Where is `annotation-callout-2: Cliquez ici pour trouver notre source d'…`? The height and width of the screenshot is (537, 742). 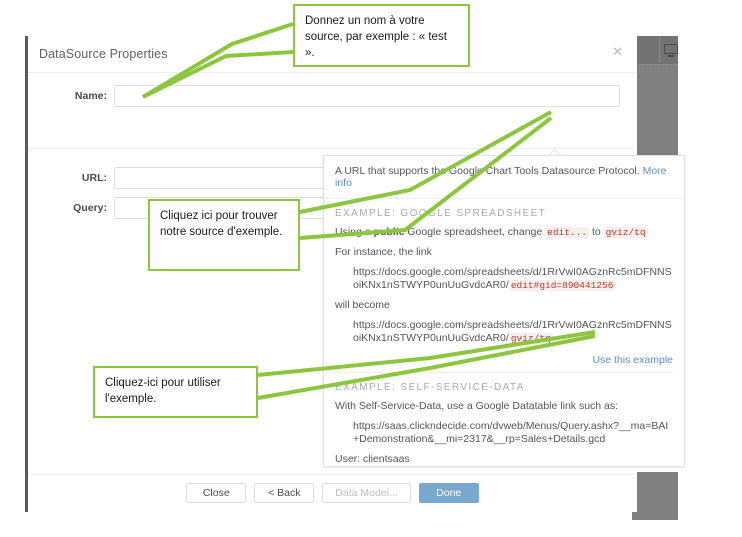
annotation-callout-2: Cliquez ici pour trouver notre source d'… is located at coordinates (224, 235).